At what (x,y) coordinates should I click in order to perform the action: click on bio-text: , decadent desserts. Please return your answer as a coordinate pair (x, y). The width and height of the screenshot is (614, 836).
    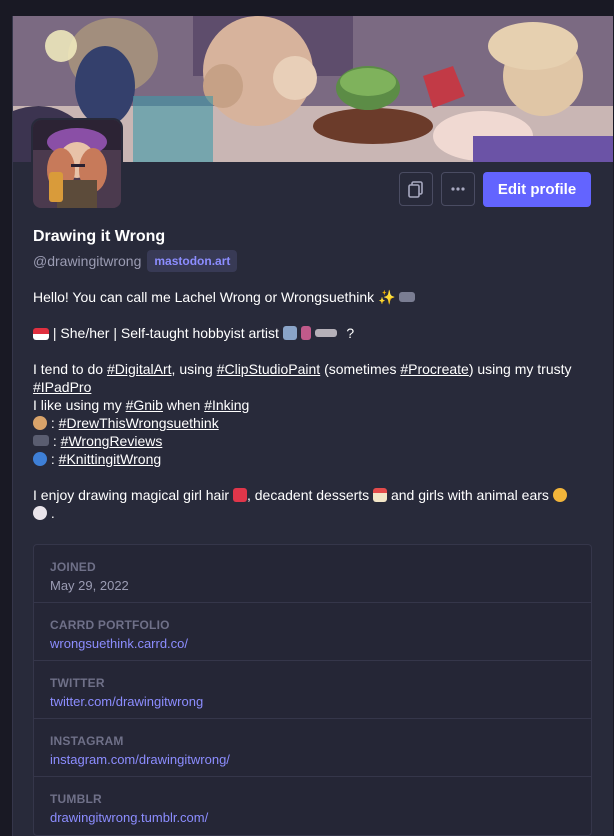
    Looking at the image, I should click on (308, 495).